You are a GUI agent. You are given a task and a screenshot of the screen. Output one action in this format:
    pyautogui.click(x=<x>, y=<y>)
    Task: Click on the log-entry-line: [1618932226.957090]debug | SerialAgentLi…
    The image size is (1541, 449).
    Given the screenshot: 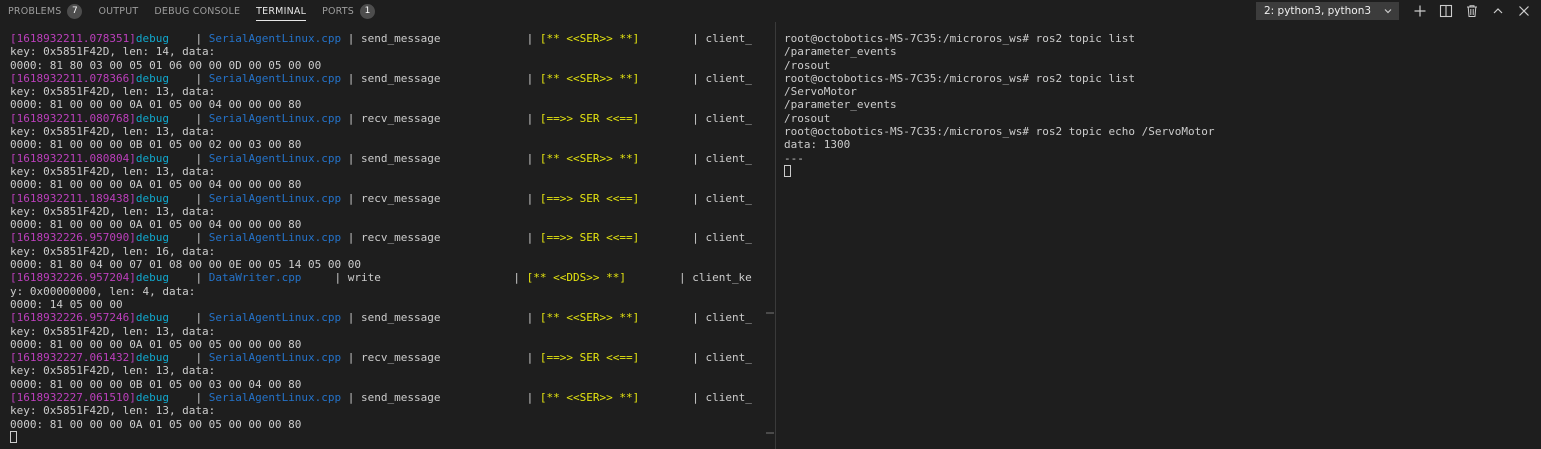 What is the action you would take?
    pyautogui.click(x=389, y=237)
    